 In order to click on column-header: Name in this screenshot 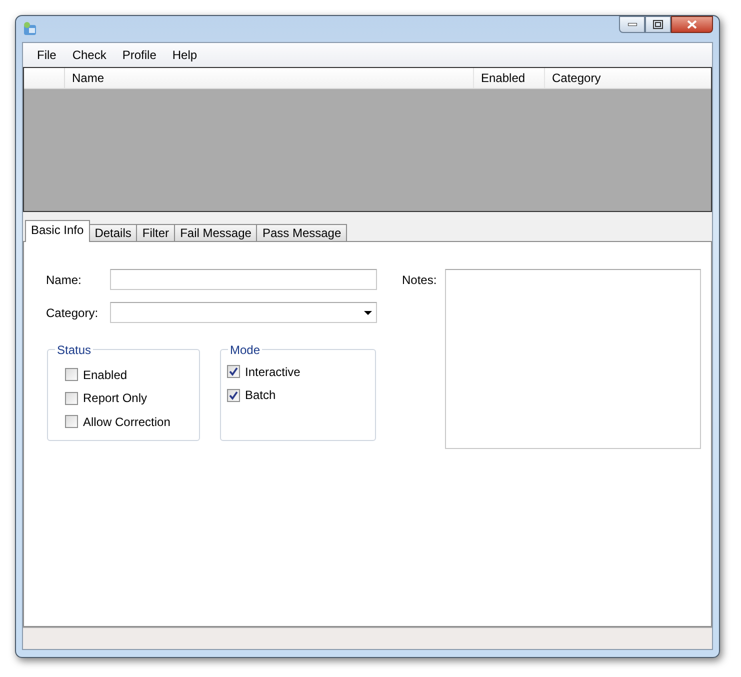, I will do `click(269, 78)`.